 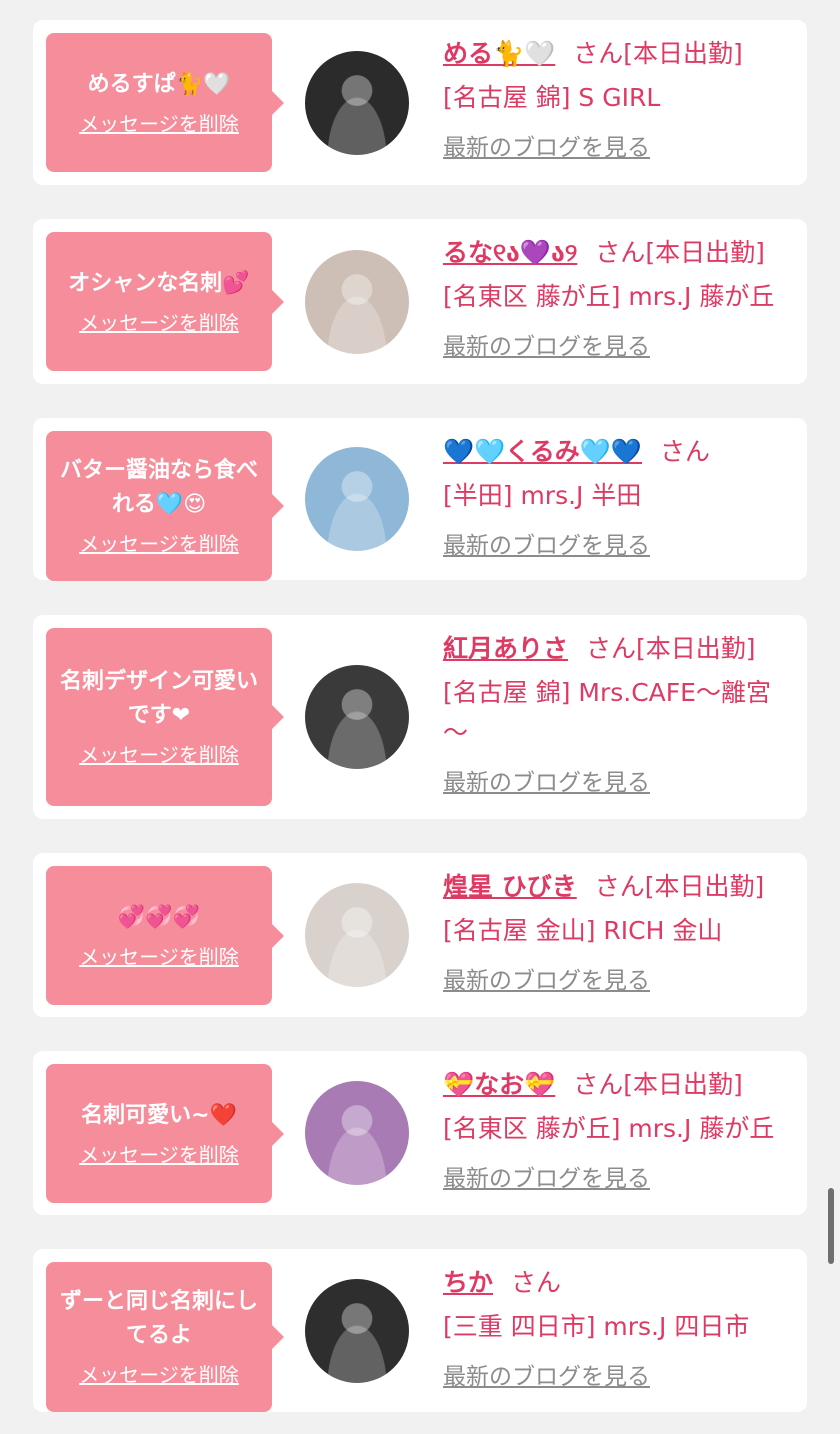 What do you see at coordinates (542, 495) in the screenshot?
I see `shop-location: [半田] mrs.J 半田` at bounding box center [542, 495].